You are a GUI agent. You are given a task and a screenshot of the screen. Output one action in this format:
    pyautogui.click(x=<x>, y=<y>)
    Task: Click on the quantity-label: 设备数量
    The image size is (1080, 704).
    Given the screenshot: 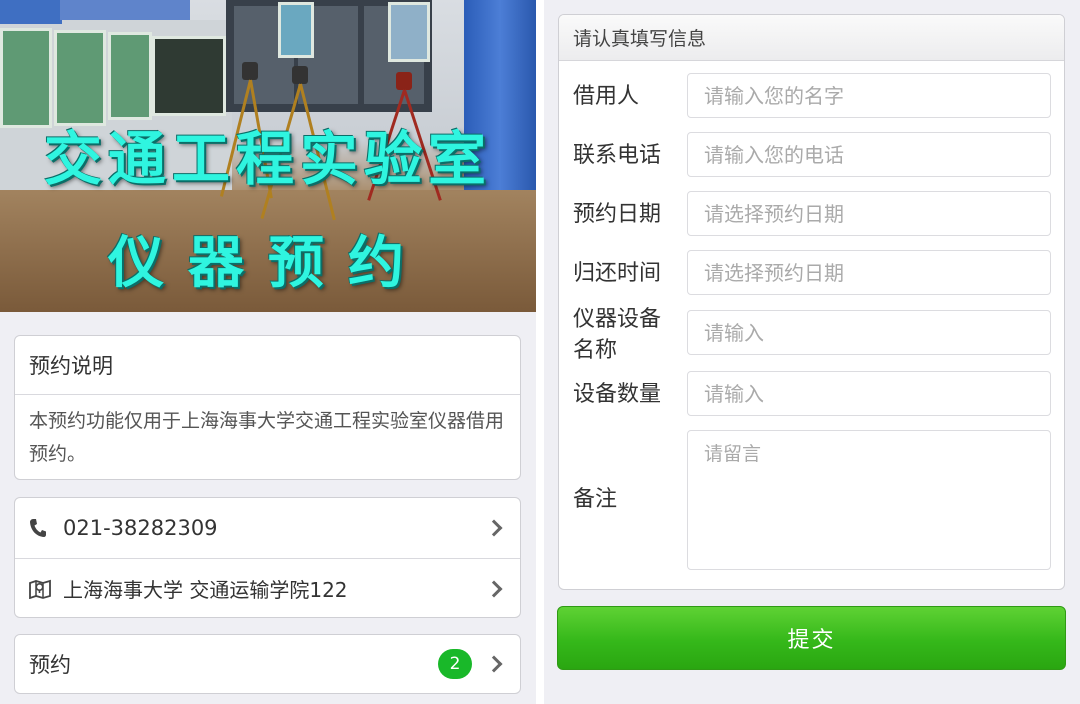 What is the action you would take?
    pyautogui.click(x=617, y=394)
    